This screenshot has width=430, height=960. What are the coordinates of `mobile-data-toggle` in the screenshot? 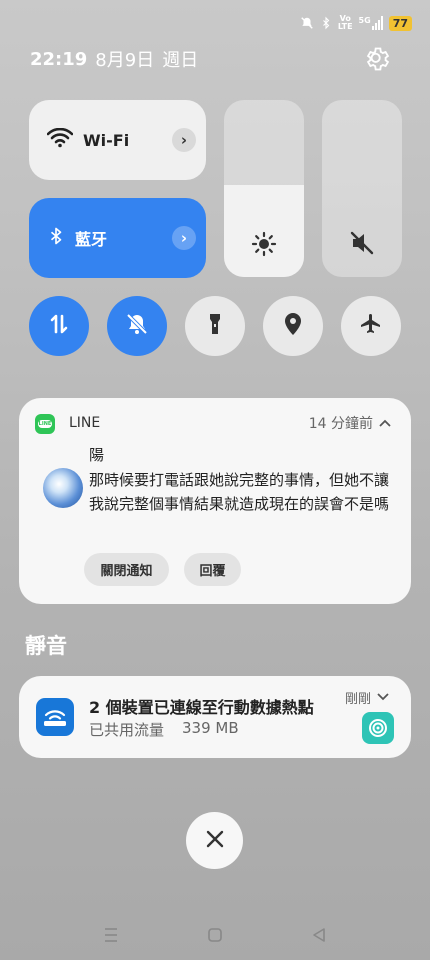 It's located at (59, 326).